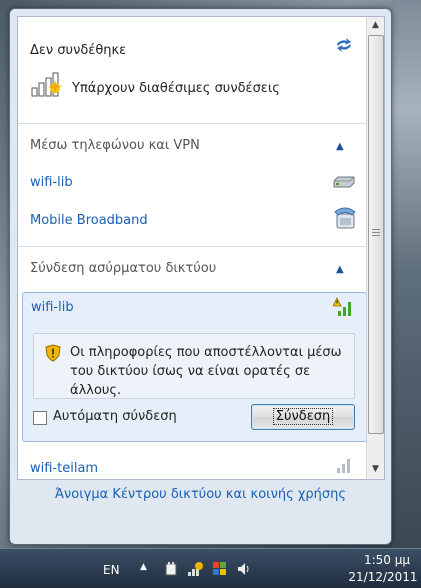 The width and height of the screenshot is (421, 588). Describe the element at coordinates (176, 88) in the screenshot. I see `connections-available-text: Υπάρχουν διαθέσιμες συνδέσεις` at that location.